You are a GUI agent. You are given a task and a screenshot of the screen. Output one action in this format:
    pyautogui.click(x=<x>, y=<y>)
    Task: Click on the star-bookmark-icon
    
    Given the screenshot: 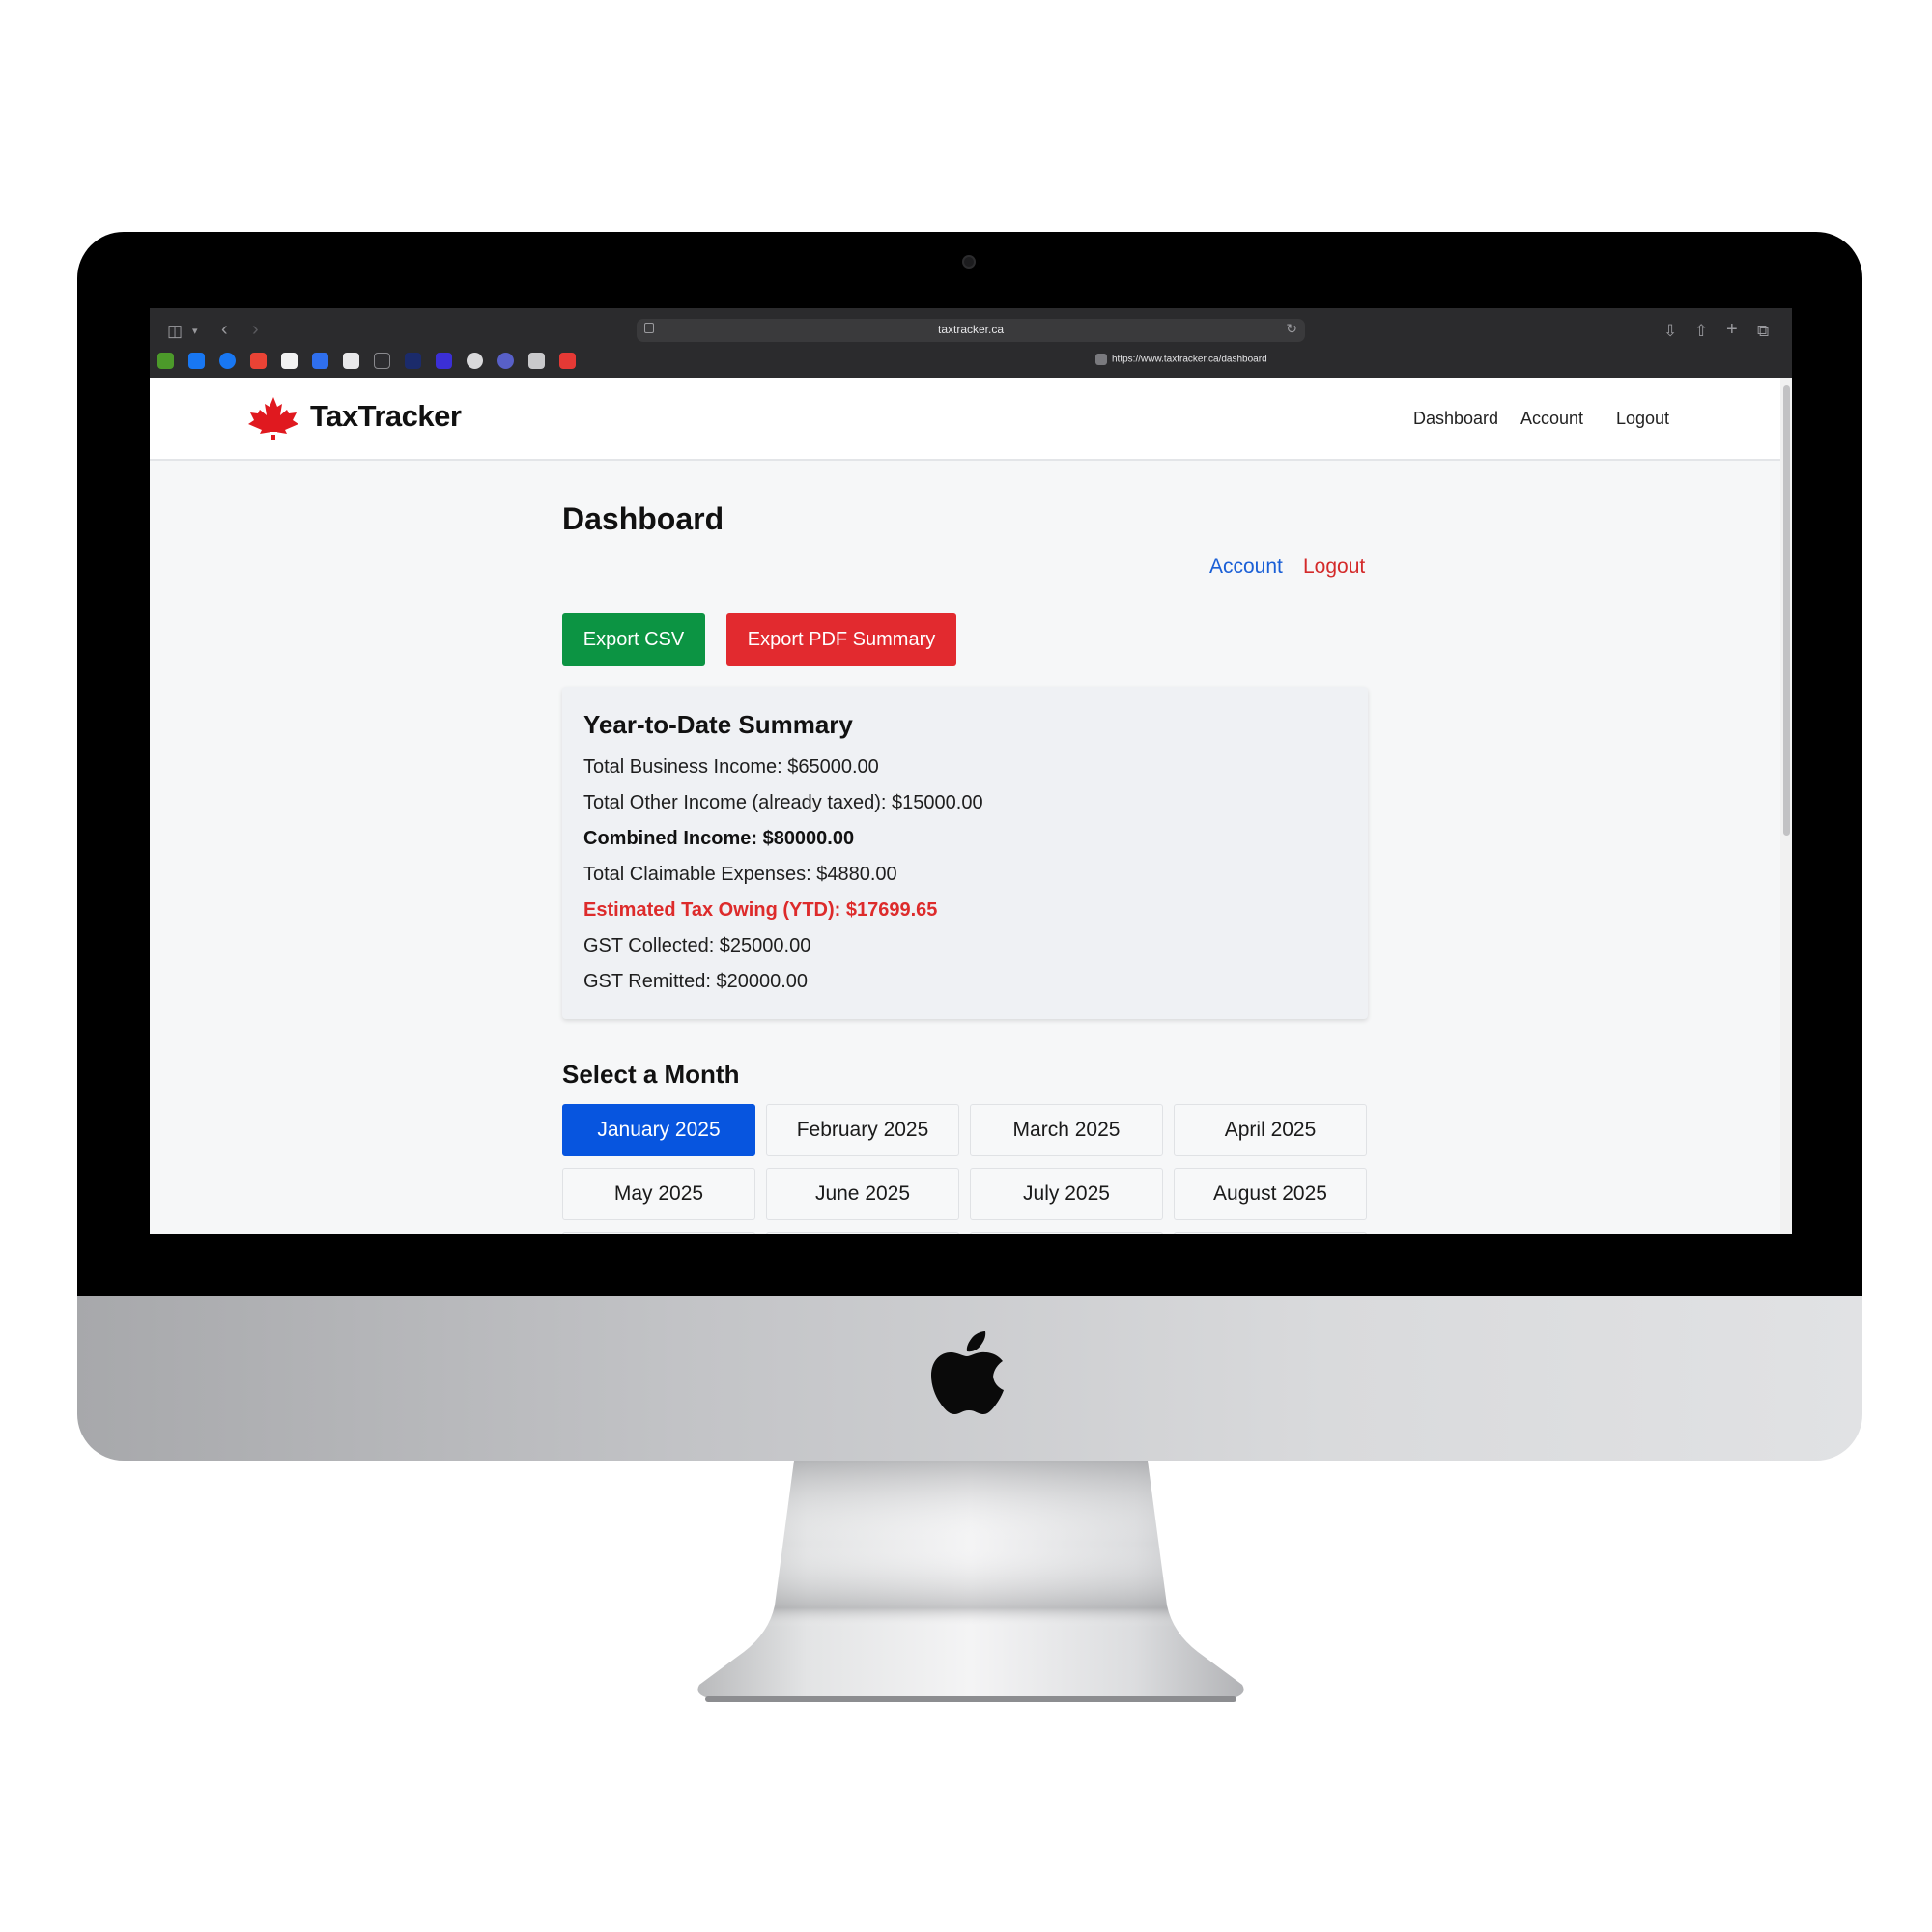 What is the action you would take?
    pyautogui.click(x=413, y=361)
    